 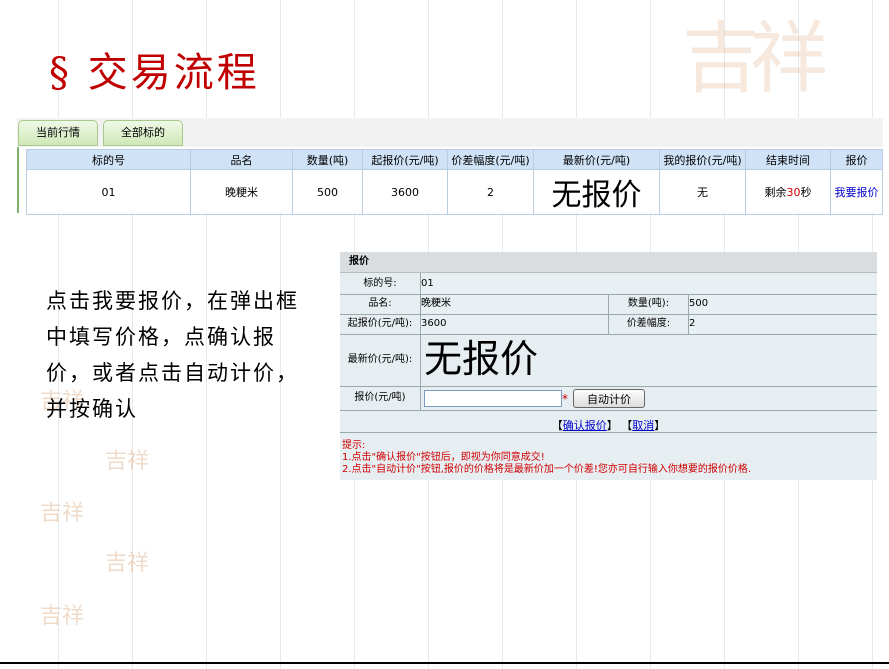 I want to click on table-row: 01 晚粳米 500 3600 2 无报价 无 剩余30秒 我要报价, so click(x=454, y=192).